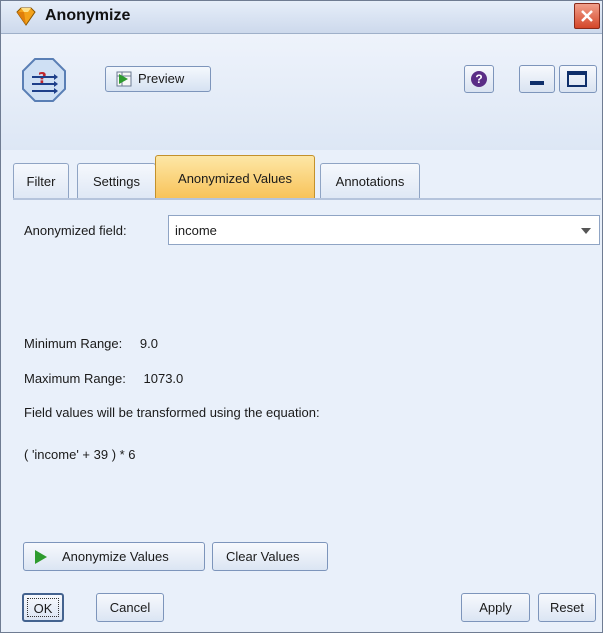 Image resolution: width=603 pixels, height=633 pixels. Describe the element at coordinates (196, 230) in the screenshot. I see `anonymized-field-value: income` at that location.